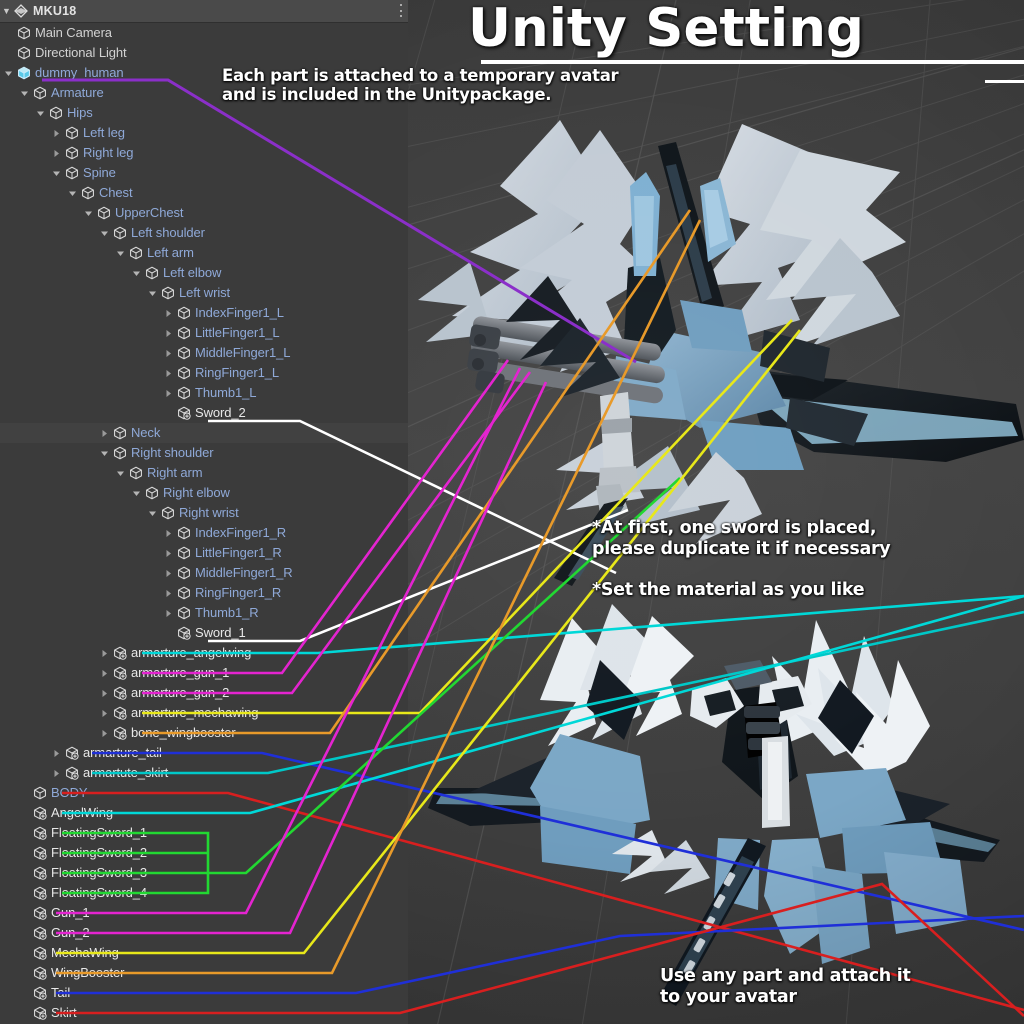  Describe the element at coordinates (204, 653) in the screenshot. I see `hierarchy-row: armarture_angelwing` at that location.